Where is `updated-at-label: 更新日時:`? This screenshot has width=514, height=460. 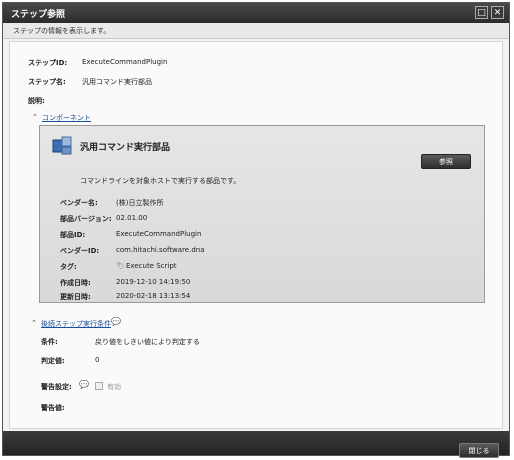
updated-at-label: 更新日時: is located at coordinates (75, 297).